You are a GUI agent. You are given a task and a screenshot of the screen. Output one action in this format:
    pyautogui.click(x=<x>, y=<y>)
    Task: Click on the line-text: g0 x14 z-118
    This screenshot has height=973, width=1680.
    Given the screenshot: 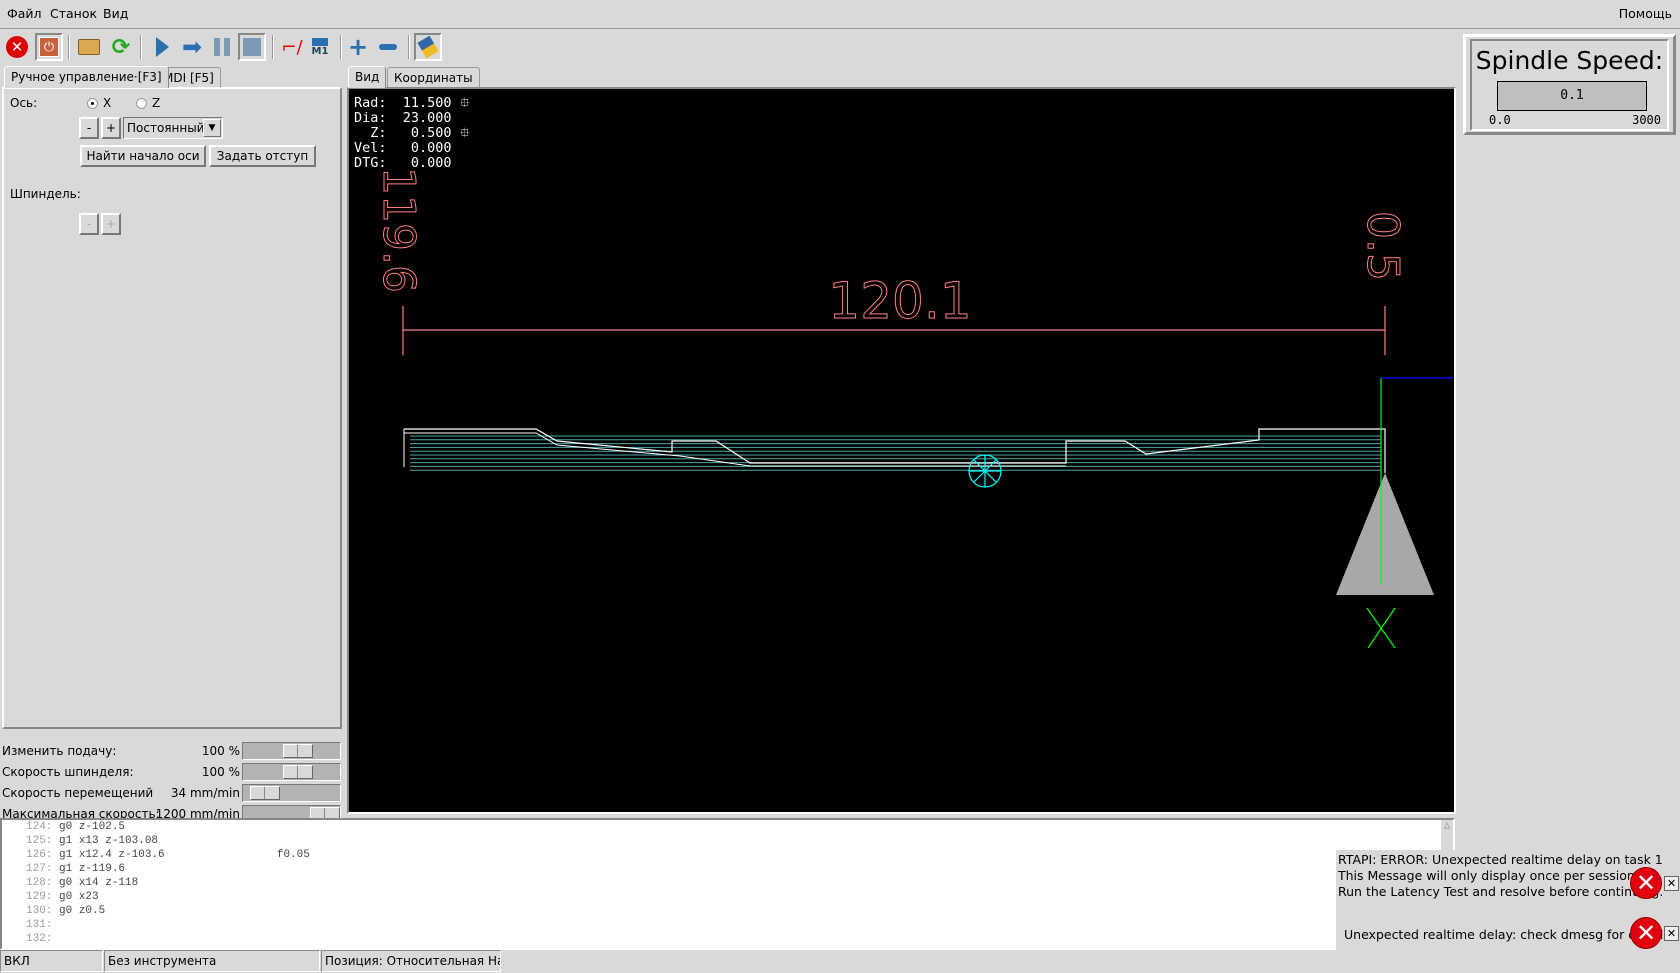 What is the action you would take?
    pyautogui.click(x=99, y=883)
    